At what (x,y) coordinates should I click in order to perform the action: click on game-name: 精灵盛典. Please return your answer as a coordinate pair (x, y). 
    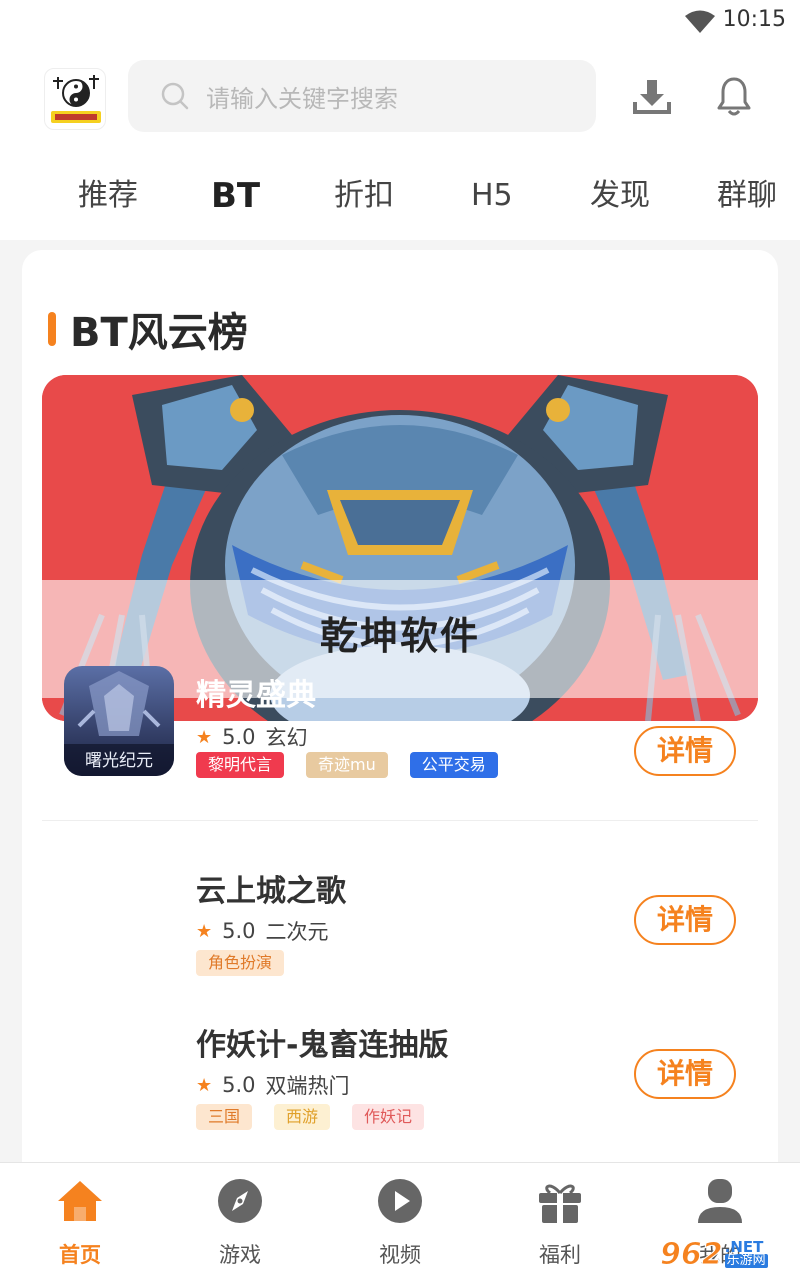
    Looking at the image, I should click on (256, 695).